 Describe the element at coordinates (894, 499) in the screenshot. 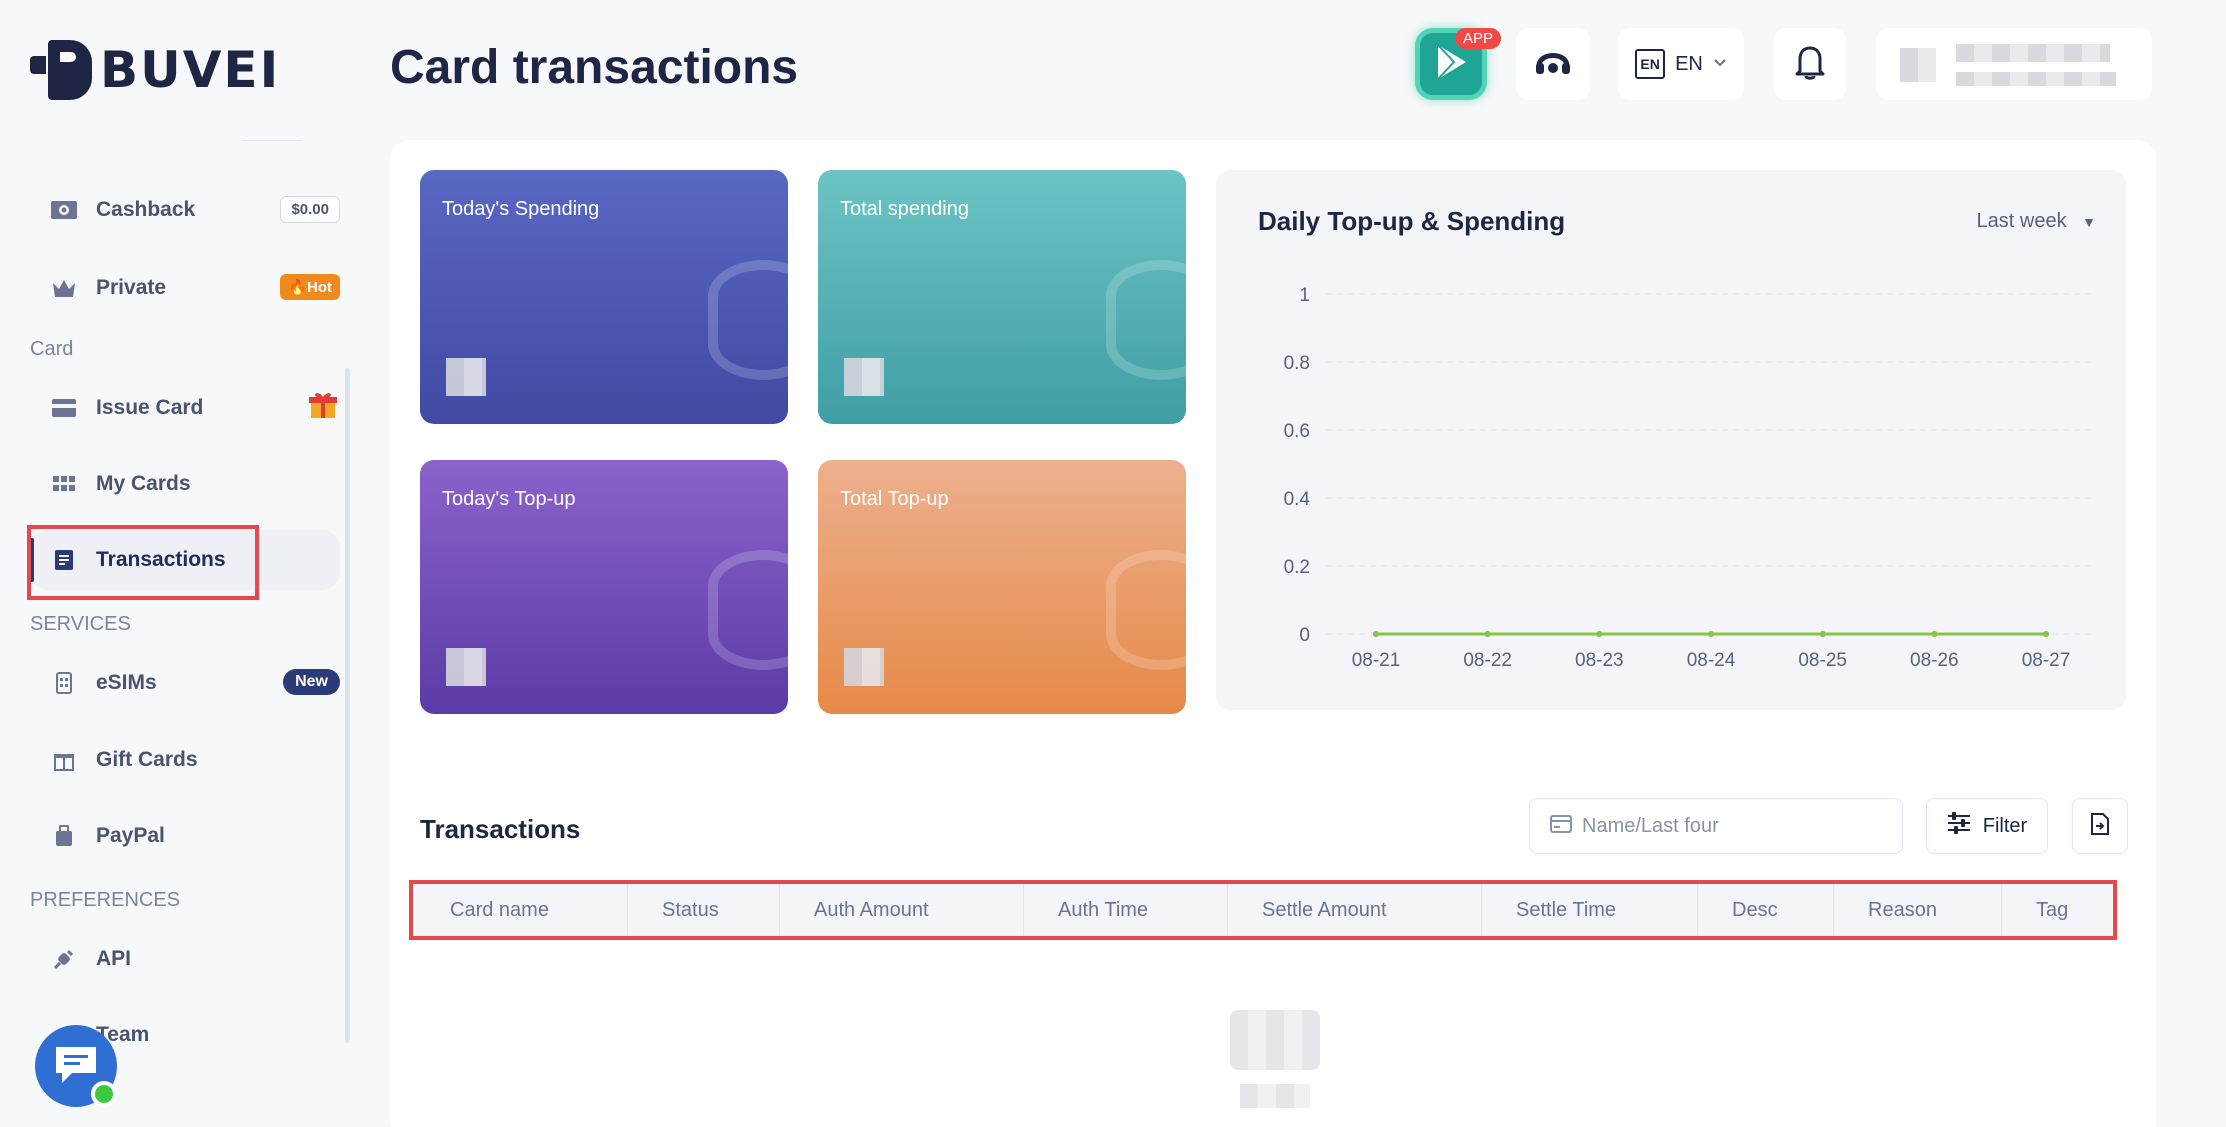

I see `stat-label: Total Top-up` at that location.